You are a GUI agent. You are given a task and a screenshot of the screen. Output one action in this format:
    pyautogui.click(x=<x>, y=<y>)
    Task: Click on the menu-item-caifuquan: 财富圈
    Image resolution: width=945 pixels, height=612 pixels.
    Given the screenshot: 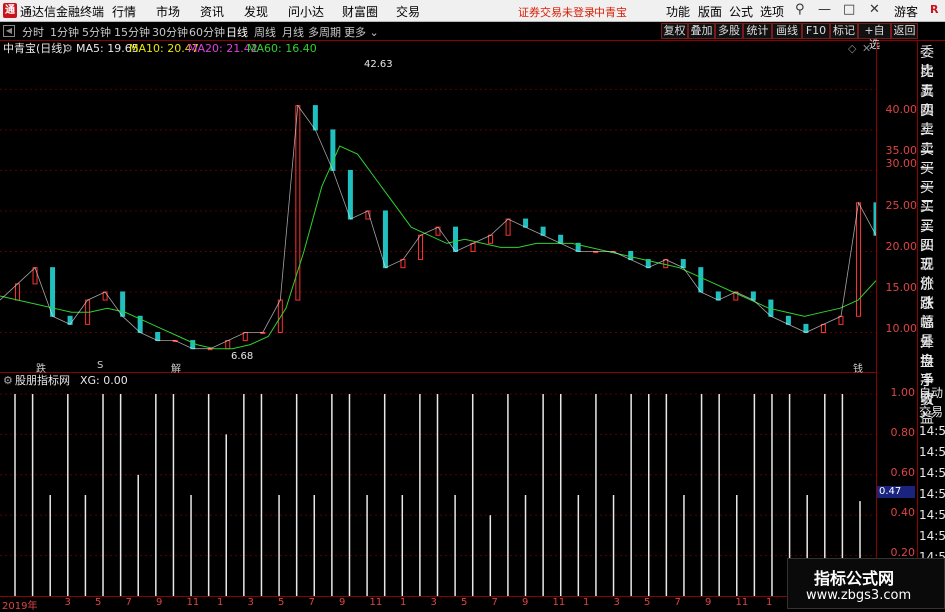 What is the action you would take?
    pyautogui.click(x=360, y=11)
    